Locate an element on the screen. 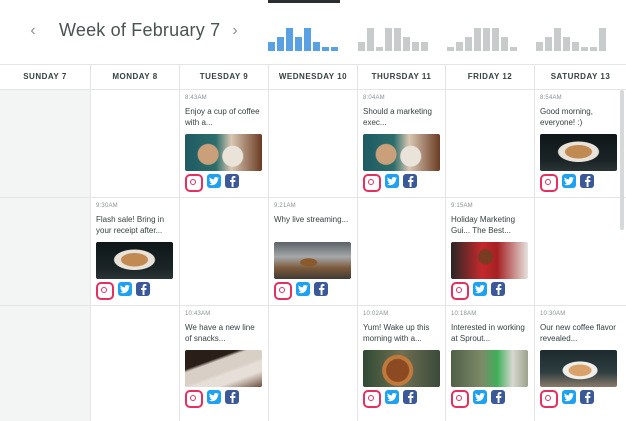  post-time: 8:54AM is located at coordinates (551, 98).